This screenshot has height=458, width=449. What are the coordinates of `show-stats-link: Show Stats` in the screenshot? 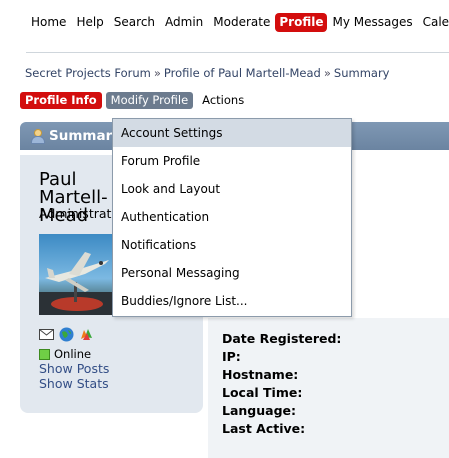 It's located at (74, 383).